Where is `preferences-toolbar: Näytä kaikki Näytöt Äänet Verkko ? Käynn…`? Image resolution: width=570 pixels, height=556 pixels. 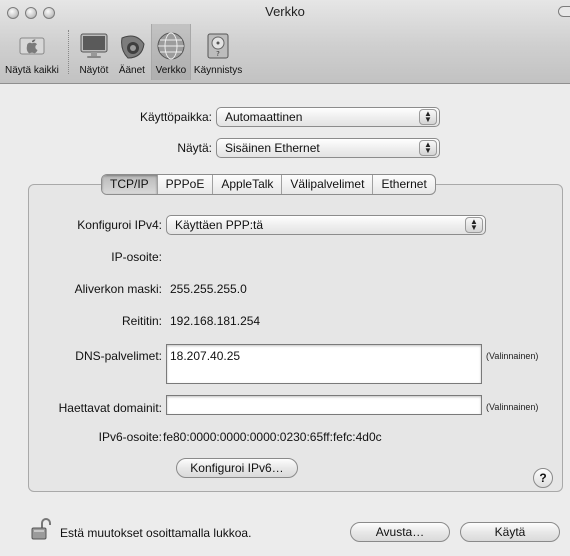 preferences-toolbar: Näytä kaikki Näytöt Äänet Verkko ? Käynn… is located at coordinates (122, 52).